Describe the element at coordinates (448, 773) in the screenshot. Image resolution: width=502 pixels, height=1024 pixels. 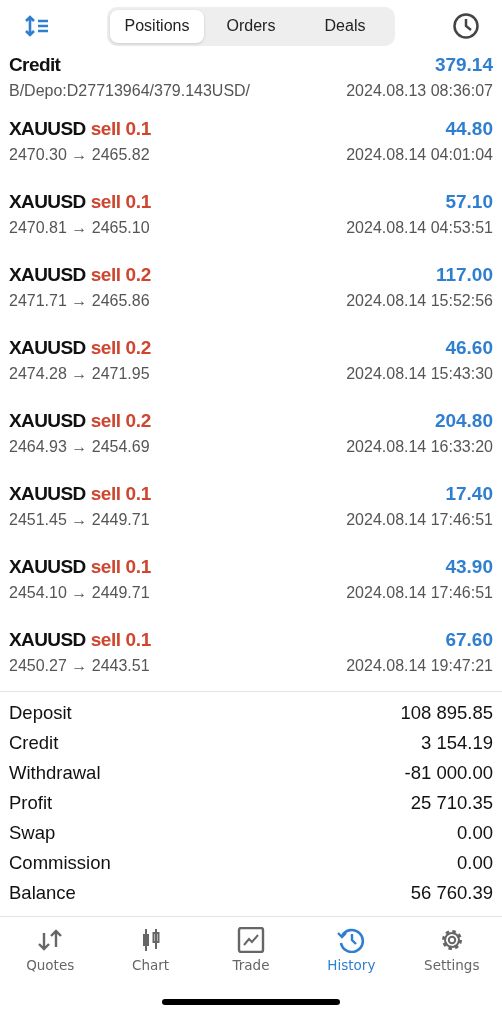
I see `summary-value: -81 000.00` at that location.